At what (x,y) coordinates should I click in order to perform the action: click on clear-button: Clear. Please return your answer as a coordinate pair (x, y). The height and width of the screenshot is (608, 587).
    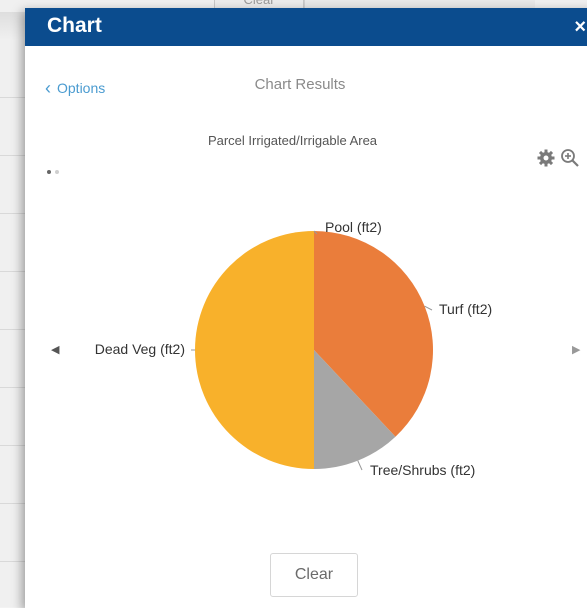
    Looking at the image, I should click on (314, 575).